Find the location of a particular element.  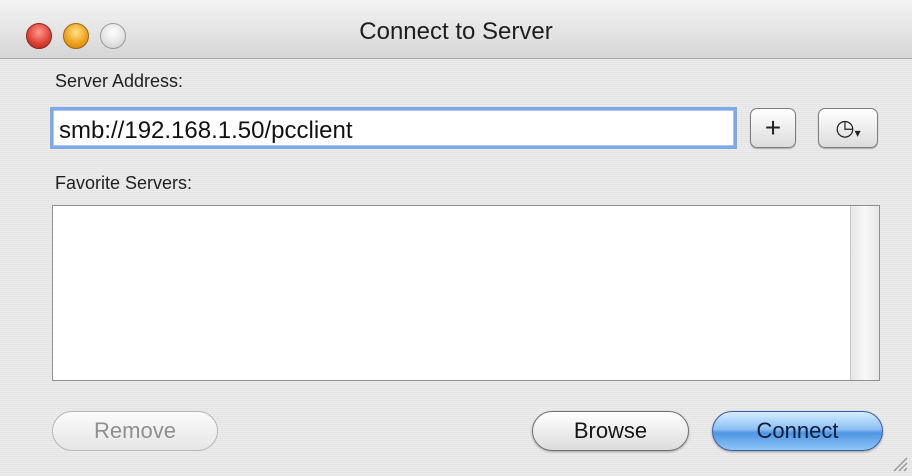

clock-icon: ◷ is located at coordinates (845, 127).